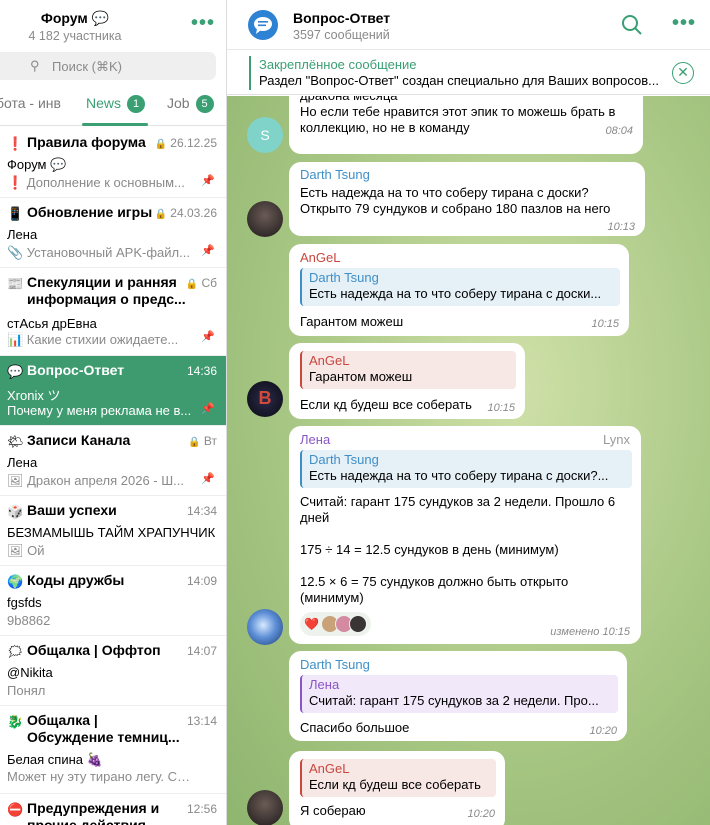  What do you see at coordinates (603, 731) in the screenshot?
I see `message-time: 10:20` at bounding box center [603, 731].